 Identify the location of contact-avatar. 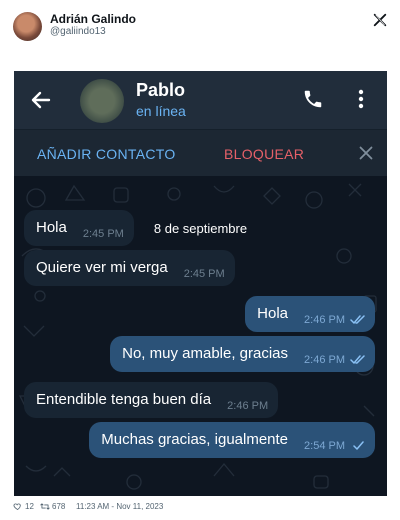
(102, 101).